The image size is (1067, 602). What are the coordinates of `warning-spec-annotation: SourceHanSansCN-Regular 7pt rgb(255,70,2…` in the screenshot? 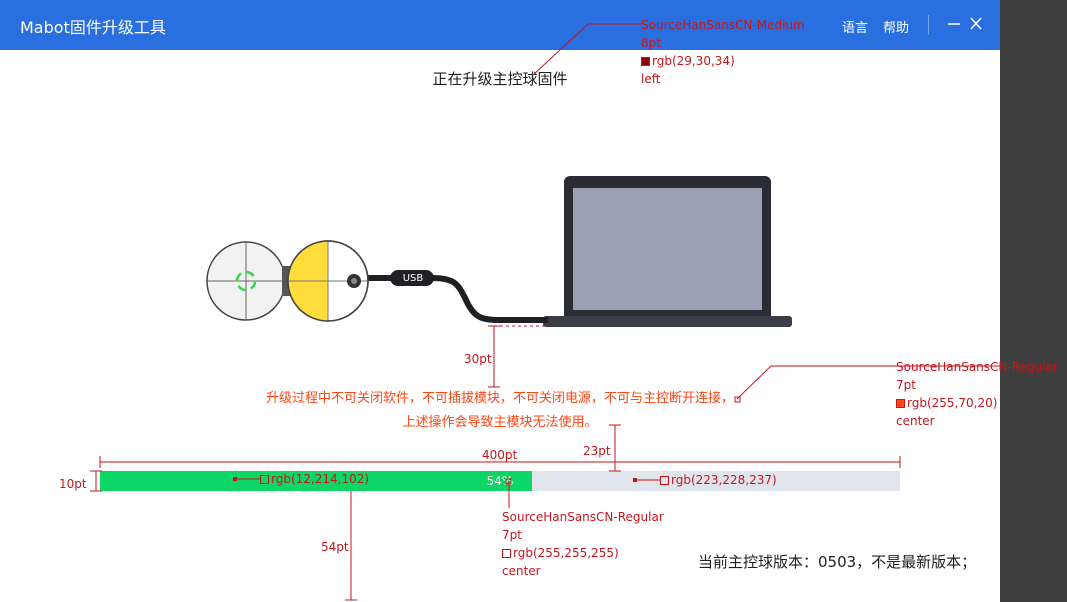 It's located at (977, 394).